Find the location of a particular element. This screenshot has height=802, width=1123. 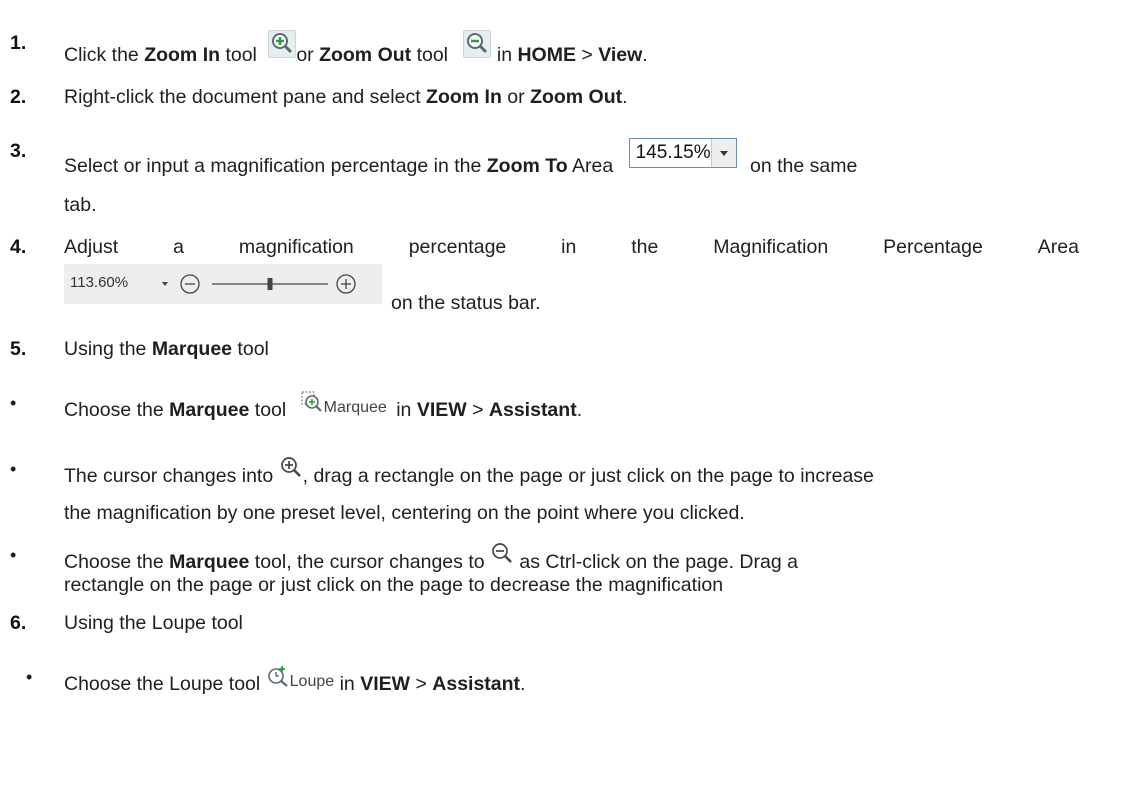

loupe-icon is located at coordinates (278, 676).